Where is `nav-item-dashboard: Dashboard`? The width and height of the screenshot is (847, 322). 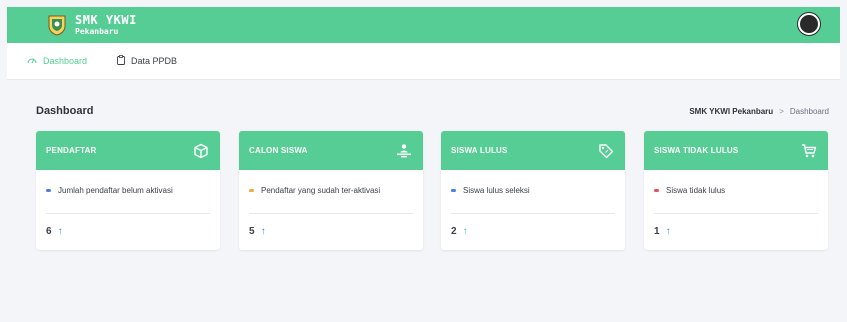 nav-item-dashboard: Dashboard is located at coordinates (57, 61).